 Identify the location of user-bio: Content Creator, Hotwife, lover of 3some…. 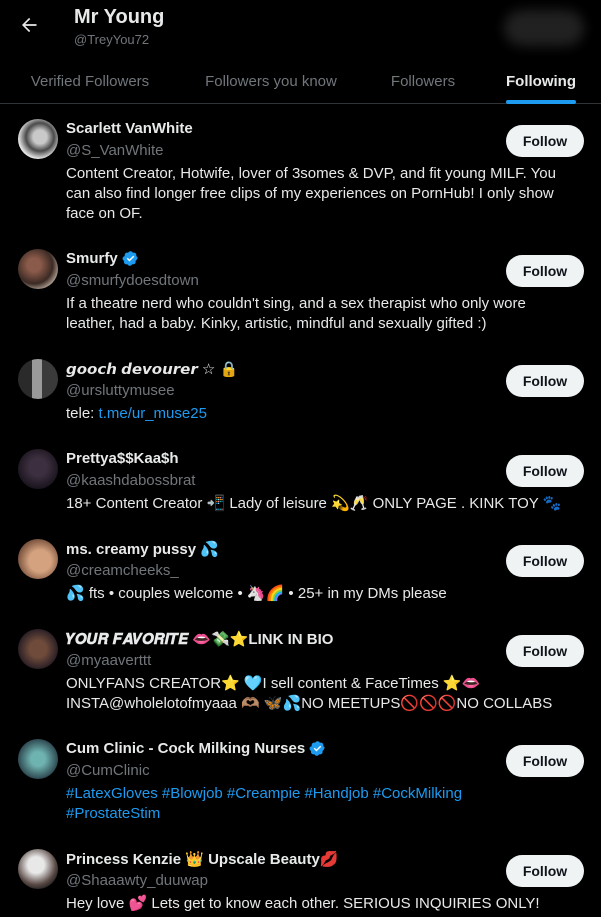
(321, 194).